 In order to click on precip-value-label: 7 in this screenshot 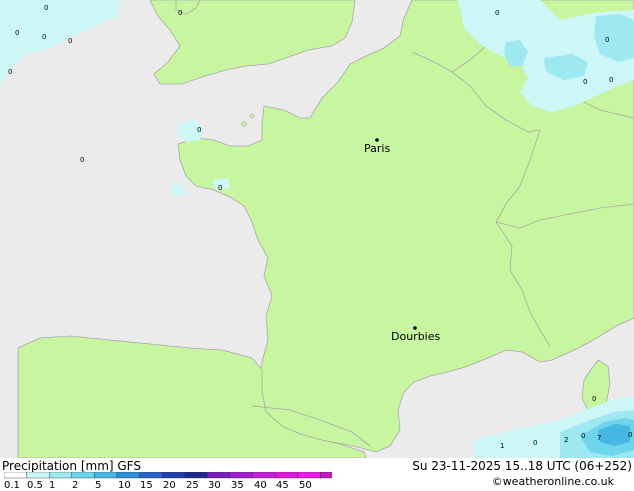, I will do `click(599, 438)`.